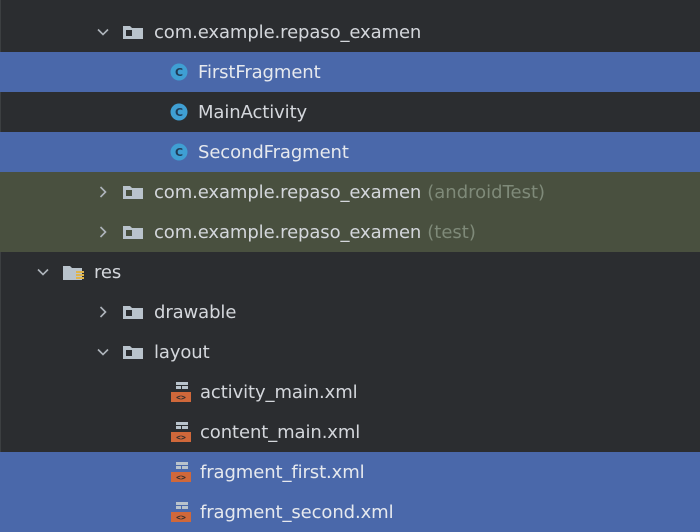  I want to click on tree-row-layout: layout, so click(350, 352).